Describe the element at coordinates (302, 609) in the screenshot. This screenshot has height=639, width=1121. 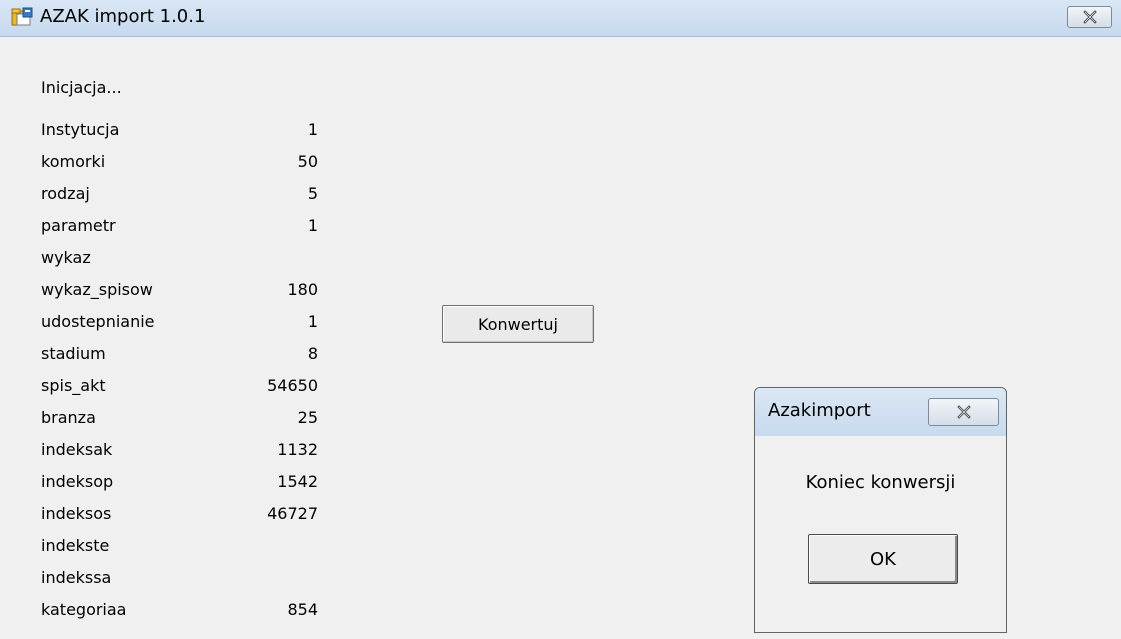
I see `row-value: 854` at that location.